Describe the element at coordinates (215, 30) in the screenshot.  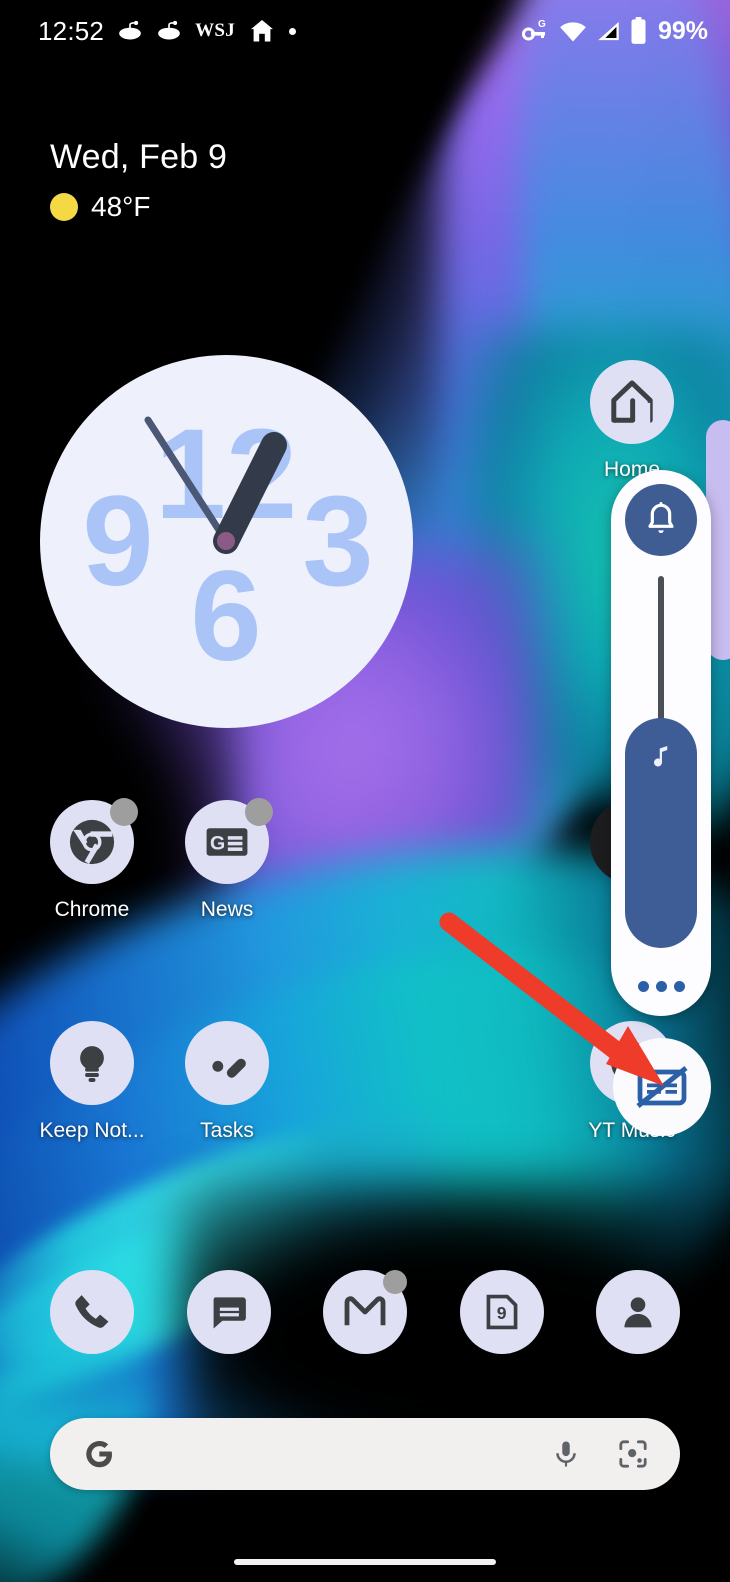
I see `wsj-icon: WSJ` at that location.